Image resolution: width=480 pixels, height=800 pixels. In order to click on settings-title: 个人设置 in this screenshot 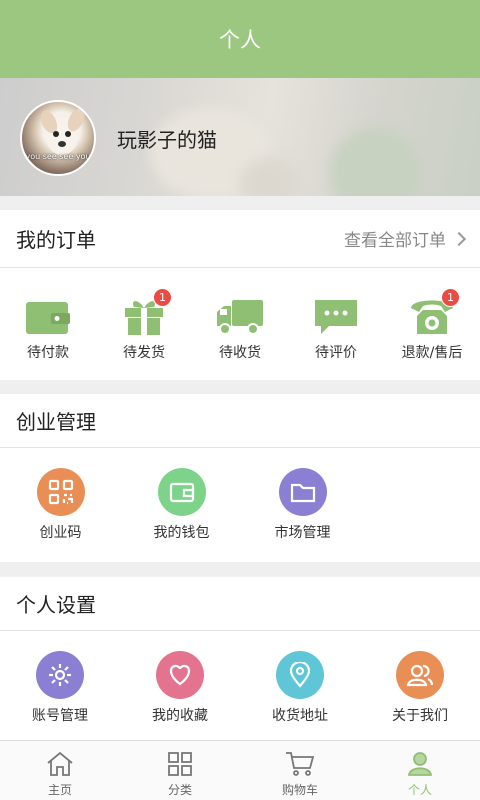, I will do `click(56, 605)`.